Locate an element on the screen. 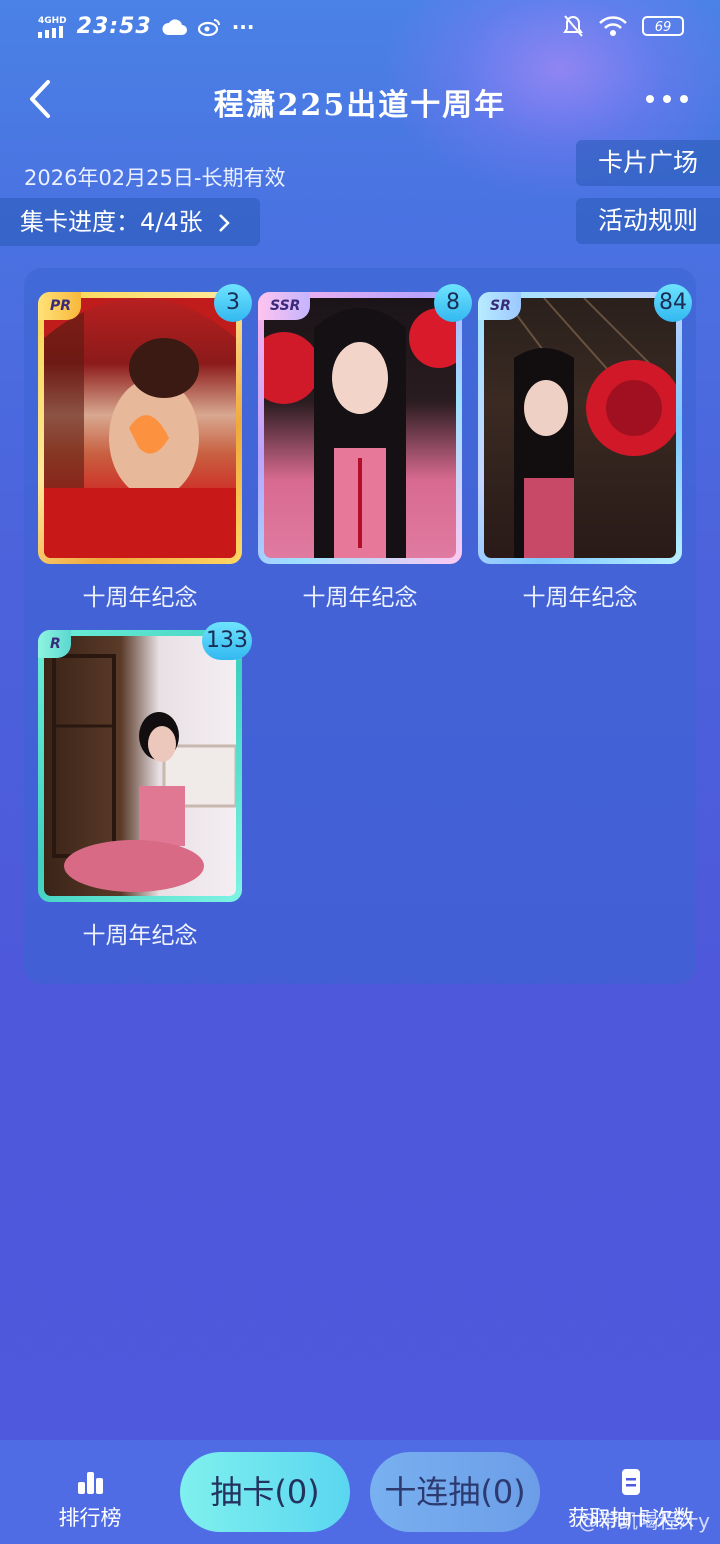 This screenshot has width=720, height=1544. collection-progress-button: 集卡进度：4/4张 is located at coordinates (130, 222).